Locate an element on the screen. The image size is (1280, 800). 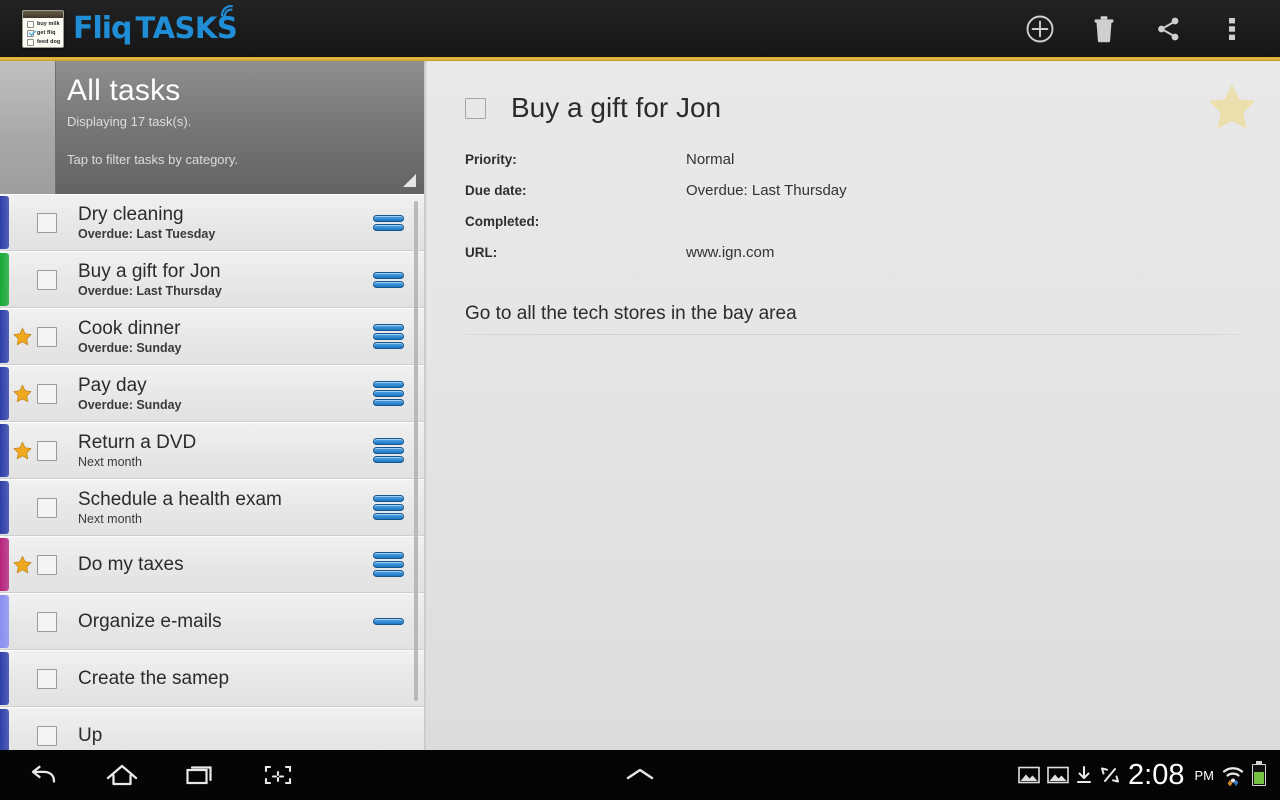
task-row: Buy a gift for Jon Overdue: Last Thursday is located at coordinates (212, 279).